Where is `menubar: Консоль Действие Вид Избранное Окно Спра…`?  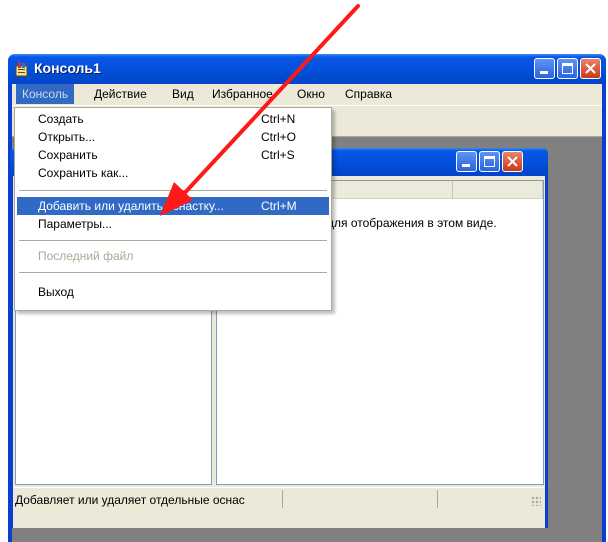 menubar: Консоль Действие Вид Избранное Окно Спра… is located at coordinates (307, 94).